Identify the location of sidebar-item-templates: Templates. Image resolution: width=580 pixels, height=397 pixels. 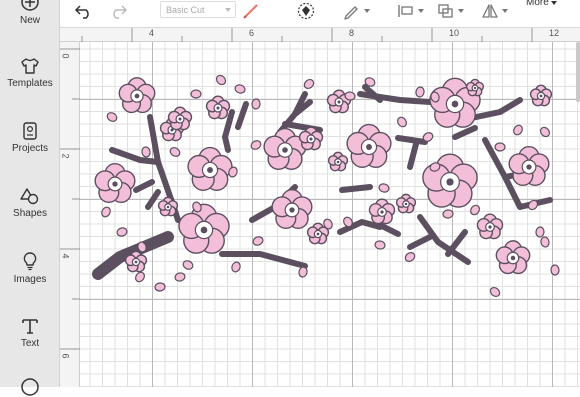
(30, 73).